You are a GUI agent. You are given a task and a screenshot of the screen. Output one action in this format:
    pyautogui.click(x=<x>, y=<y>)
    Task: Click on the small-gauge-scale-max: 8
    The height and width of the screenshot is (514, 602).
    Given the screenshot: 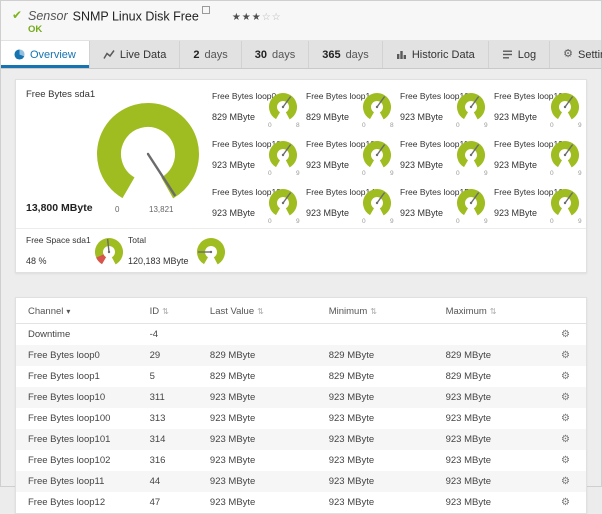 What is the action you would take?
    pyautogui.click(x=298, y=125)
    